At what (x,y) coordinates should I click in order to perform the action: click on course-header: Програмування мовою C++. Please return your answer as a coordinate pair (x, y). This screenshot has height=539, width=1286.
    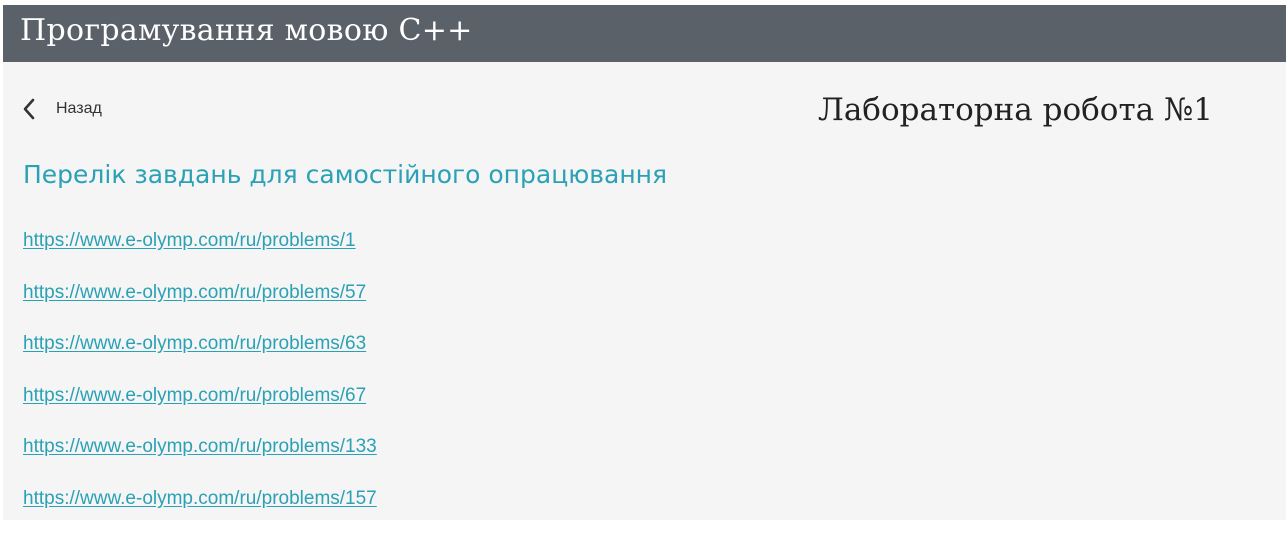
    Looking at the image, I should click on (644, 33).